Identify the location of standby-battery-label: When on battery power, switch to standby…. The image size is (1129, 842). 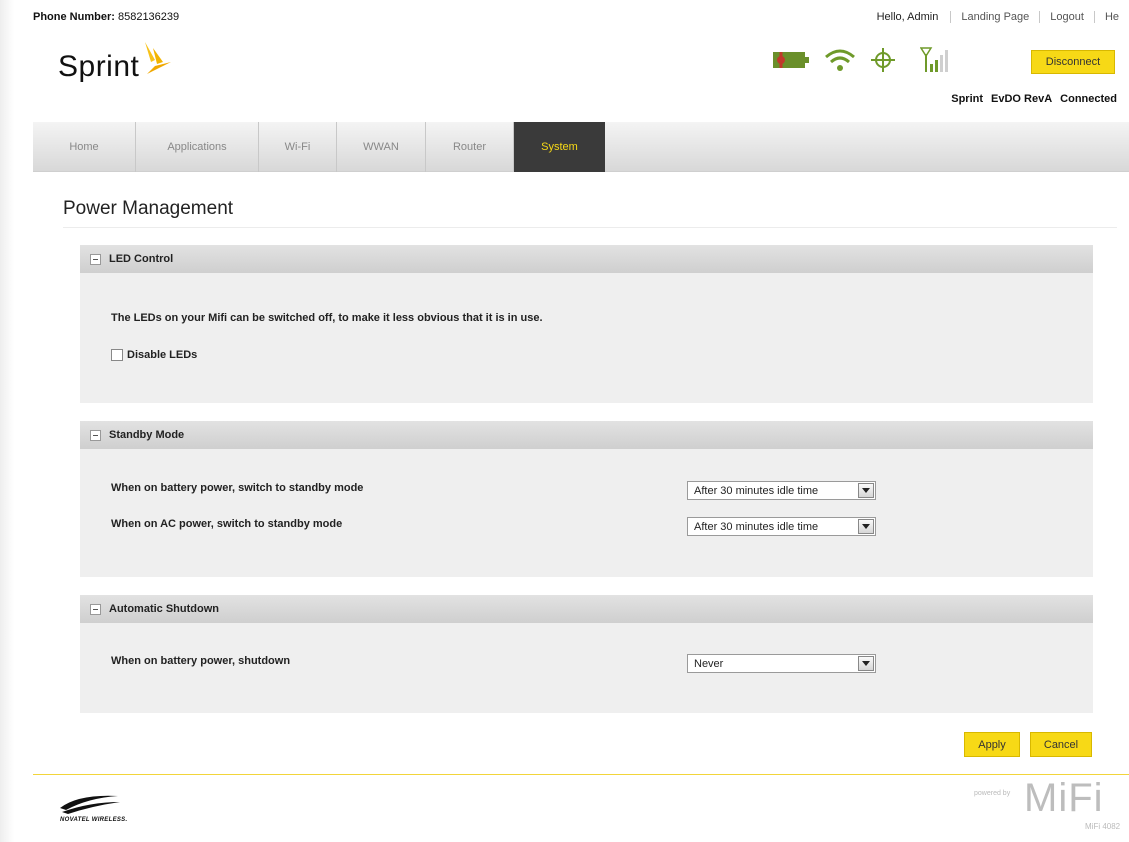
(237, 488).